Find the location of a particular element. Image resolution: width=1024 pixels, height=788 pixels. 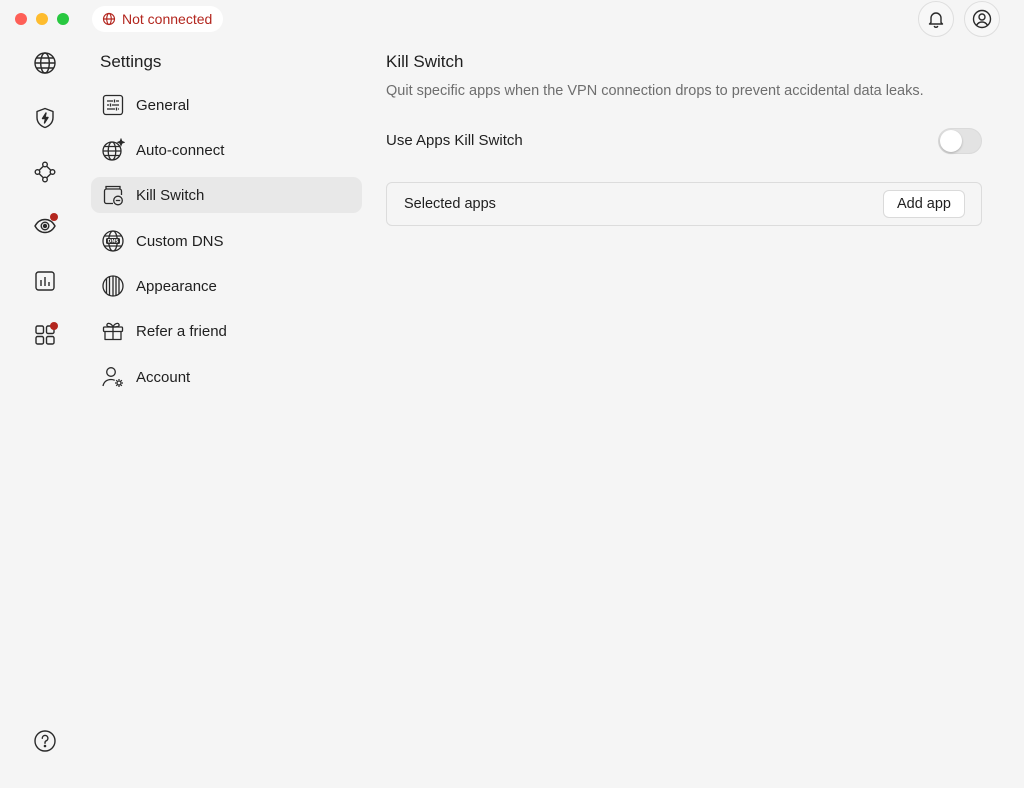

rail-globe-button is located at coordinates (45, 63).